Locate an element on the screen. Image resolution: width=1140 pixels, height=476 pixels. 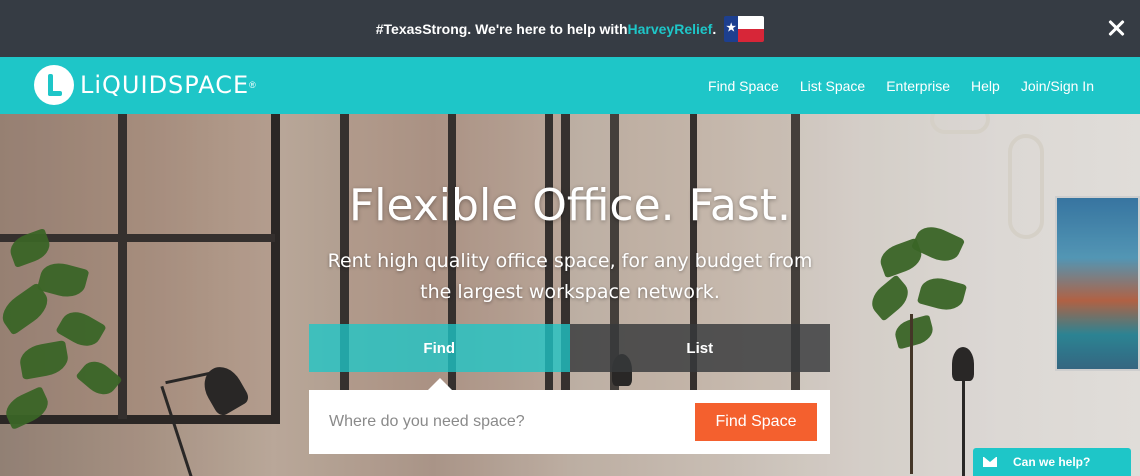
announcement-text: #TexasStrong. We're here to help with is located at coordinates (501, 28).